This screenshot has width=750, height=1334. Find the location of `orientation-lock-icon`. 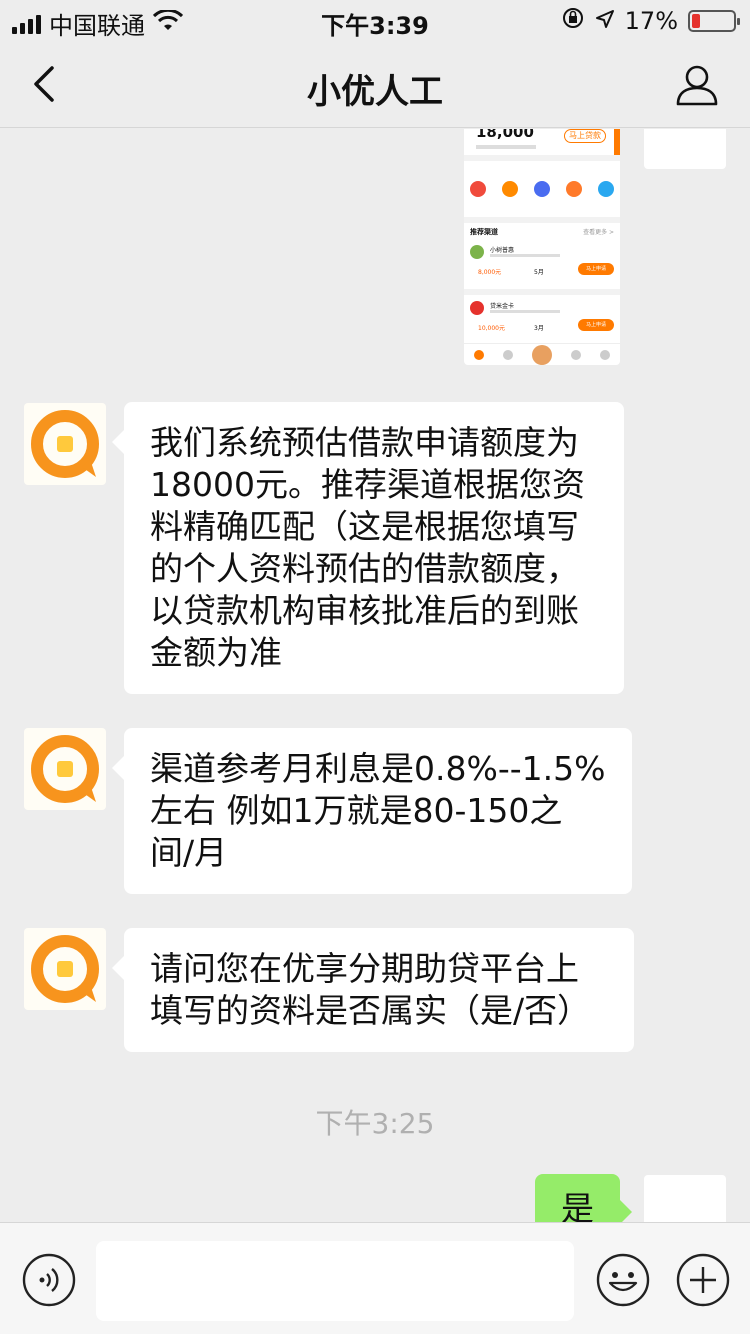

orientation-lock-icon is located at coordinates (573, 21).